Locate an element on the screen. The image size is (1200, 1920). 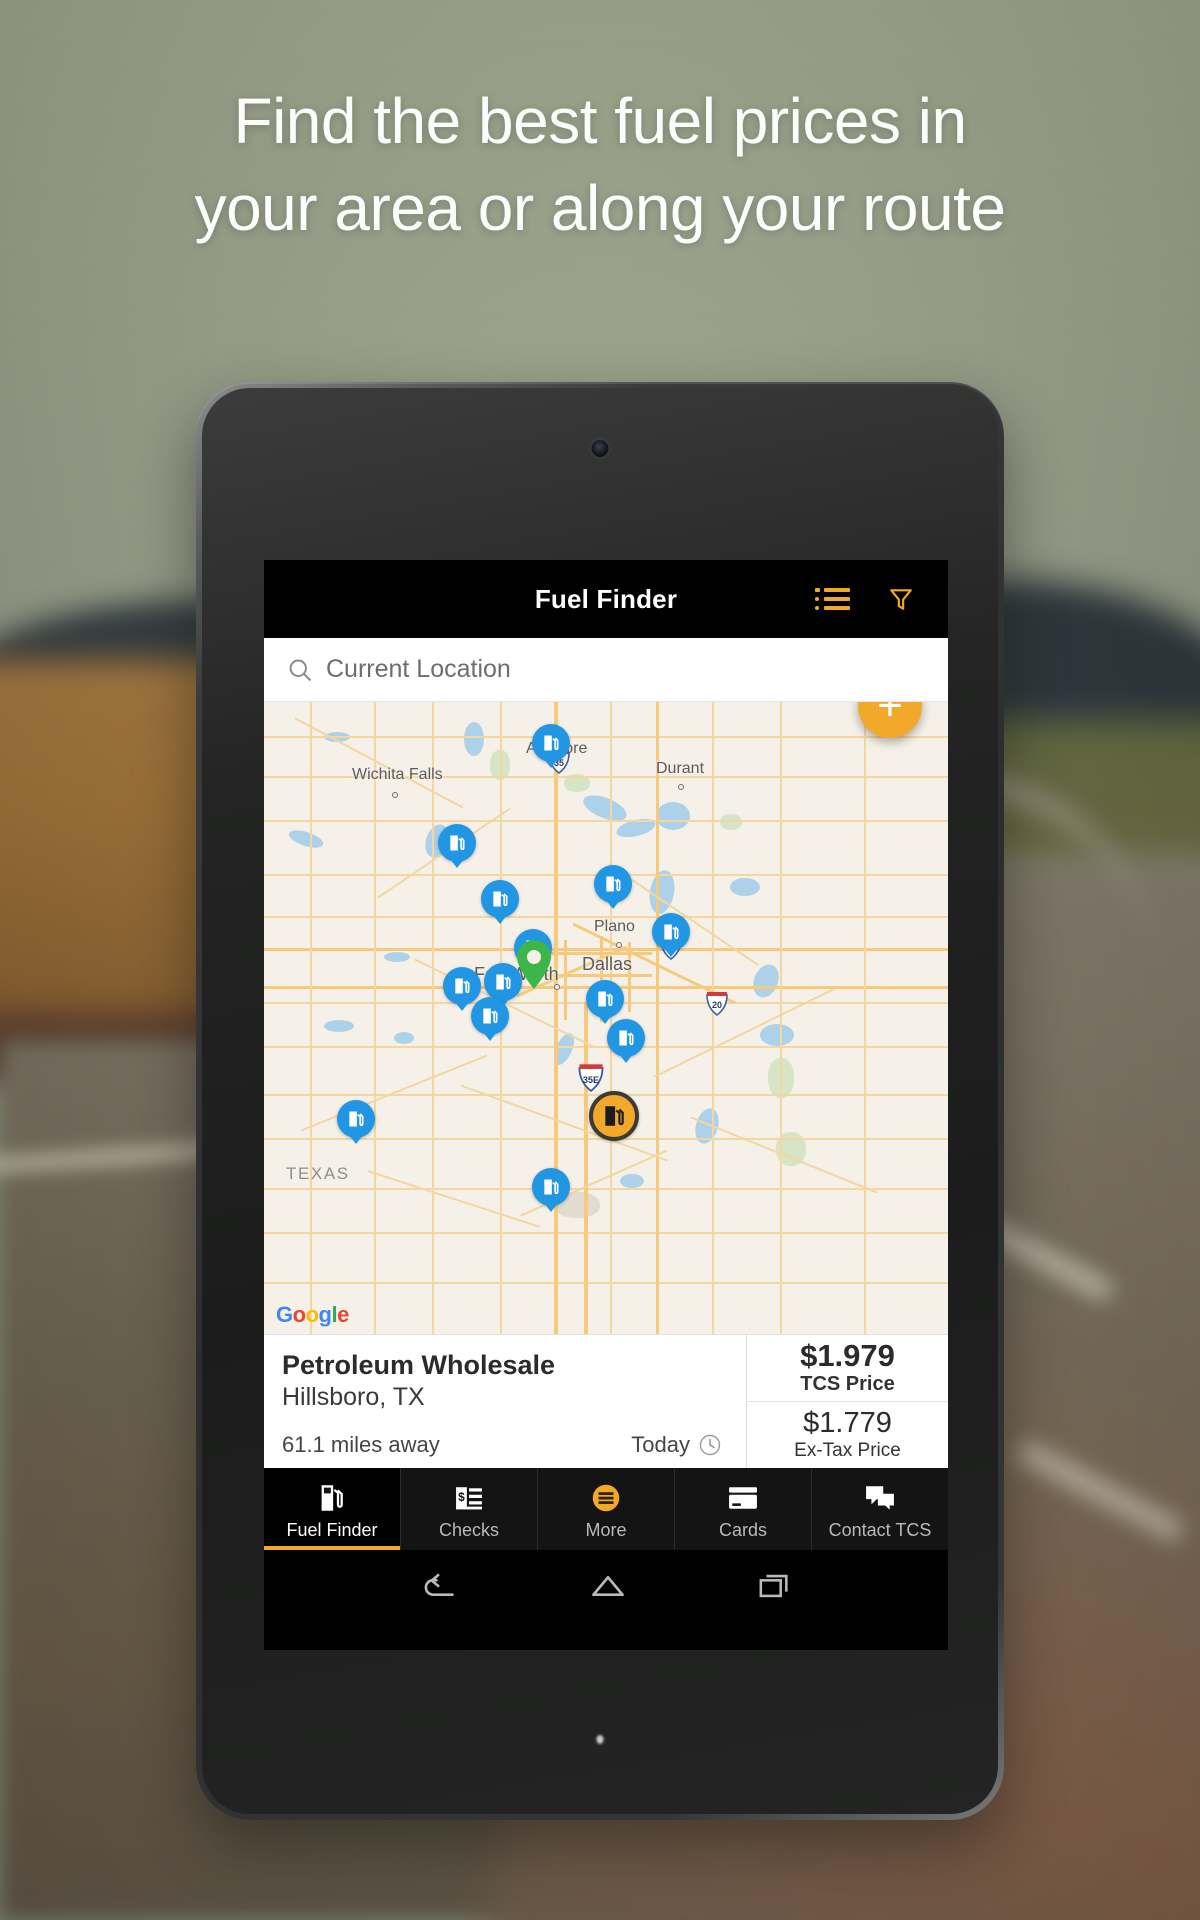
nav-item-cards: Cards is located at coordinates (743, 1509).